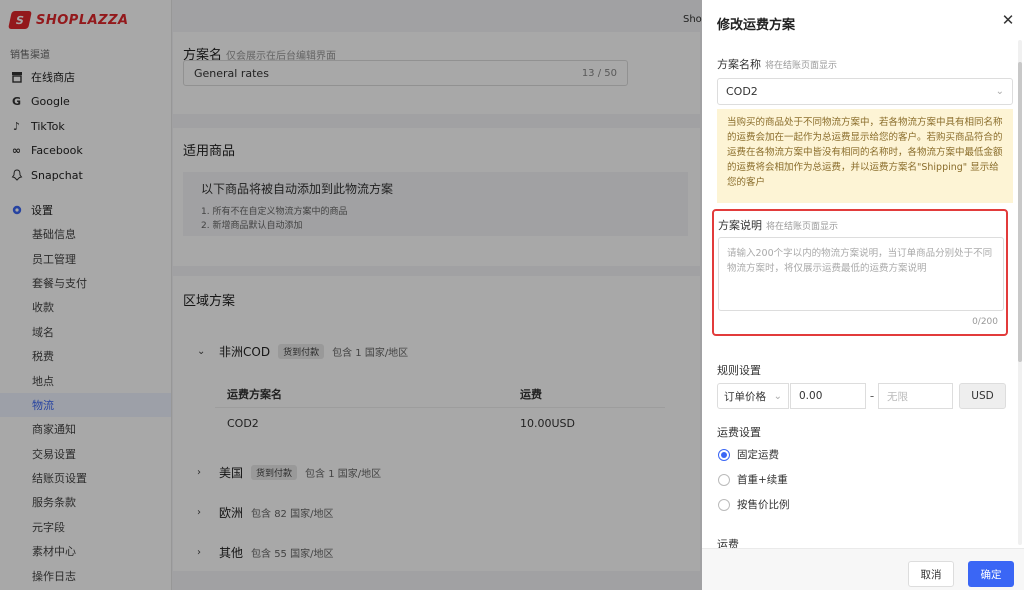 This screenshot has height=590, width=1024. I want to click on fee-option-price-ratio: 按售价比例, so click(754, 504).